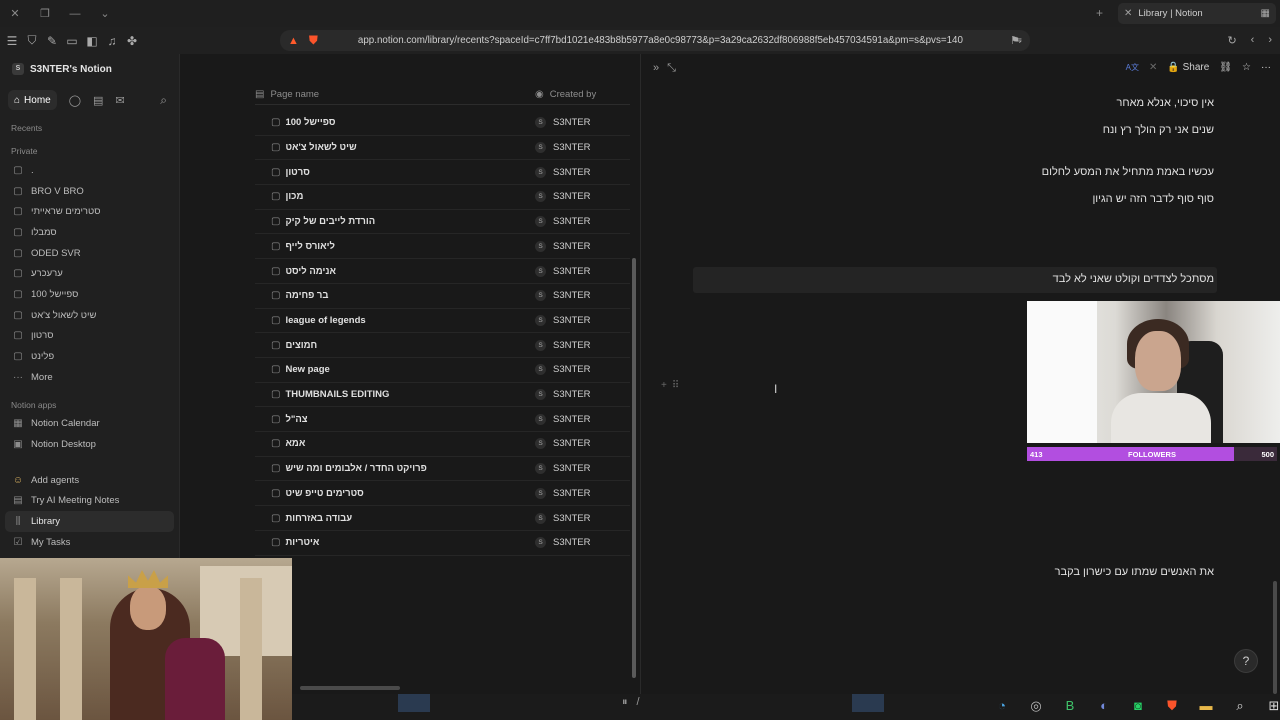 The width and height of the screenshot is (1280, 720). What do you see at coordinates (395, 369) in the screenshot?
I see `page-name-cell: ▢ New page` at bounding box center [395, 369].